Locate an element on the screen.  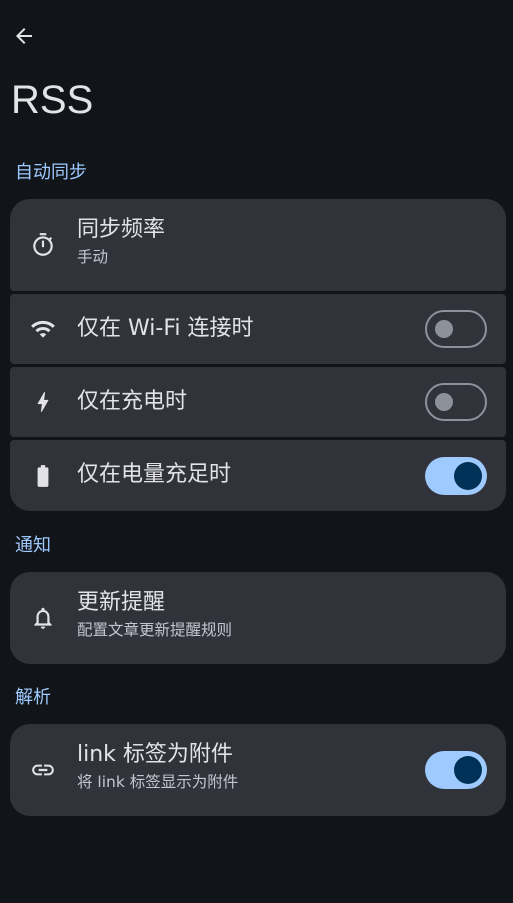
top-app-bar is located at coordinates (256, 36).